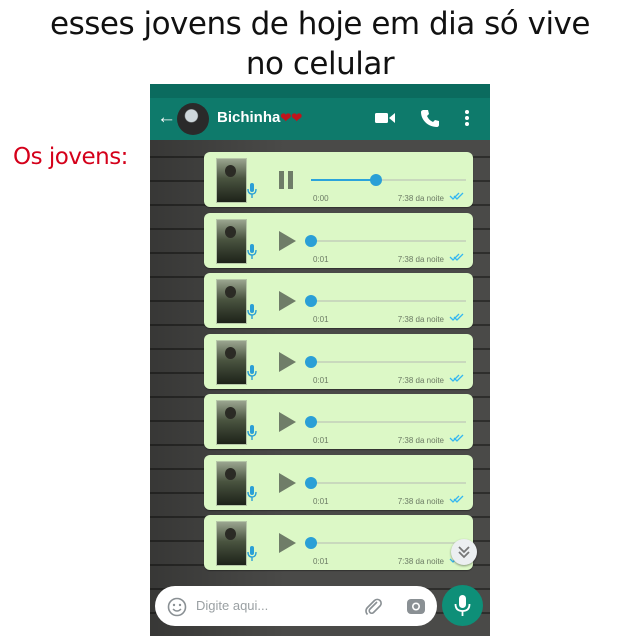  What do you see at coordinates (193, 119) in the screenshot?
I see `contact-avatar` at bounding box center [193, 119].